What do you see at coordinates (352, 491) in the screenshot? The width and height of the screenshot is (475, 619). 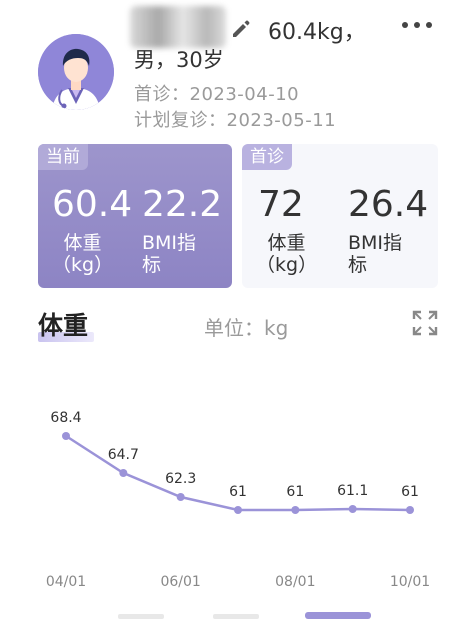 I see `data-label: 61.1` at bounding box center [352, 491].